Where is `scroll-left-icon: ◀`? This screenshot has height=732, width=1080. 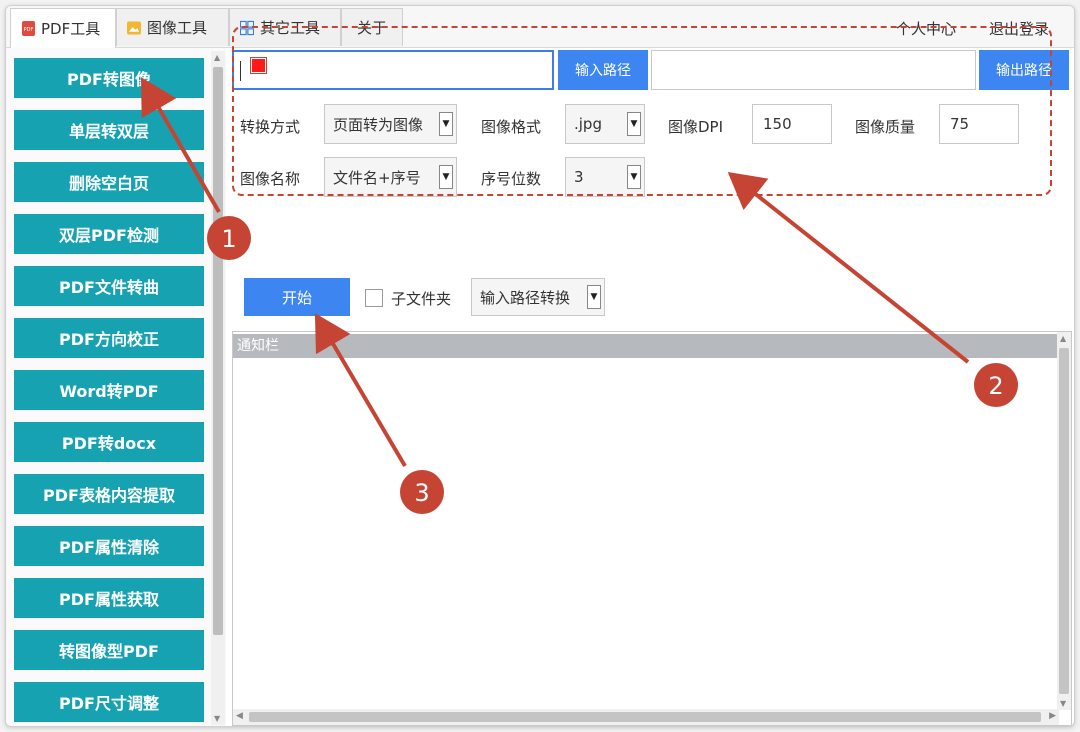 scroll-left-icon: ◀ is located at coordinates (239, 716).